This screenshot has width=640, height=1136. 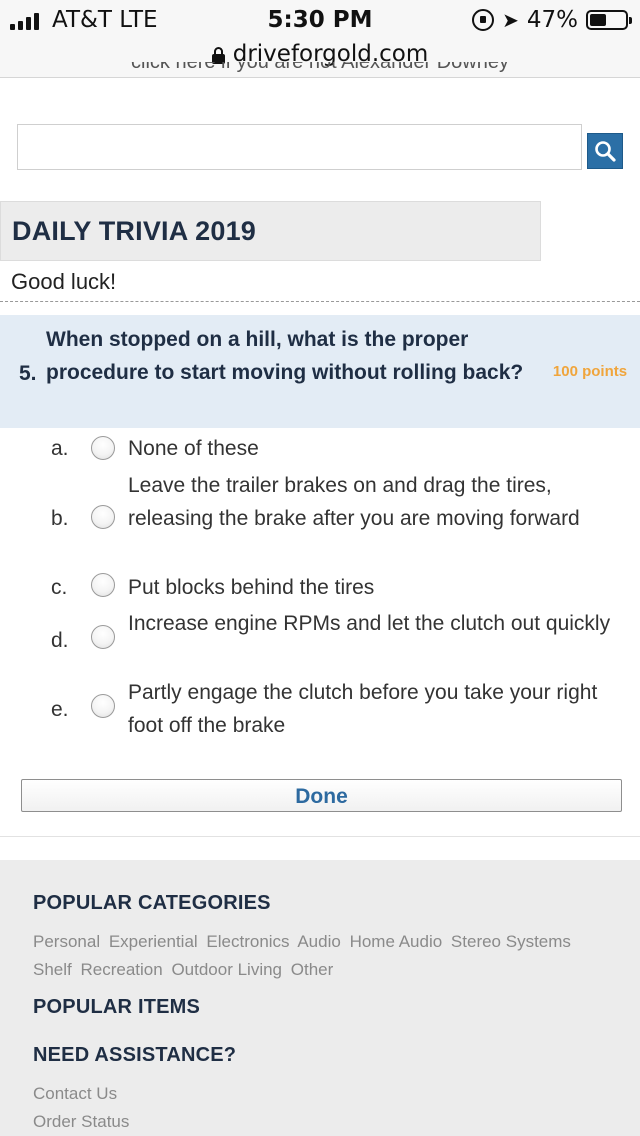 I want to click on need-assistance-heading: NEED ASSISTANCE?, so click(x=135, y=1055).